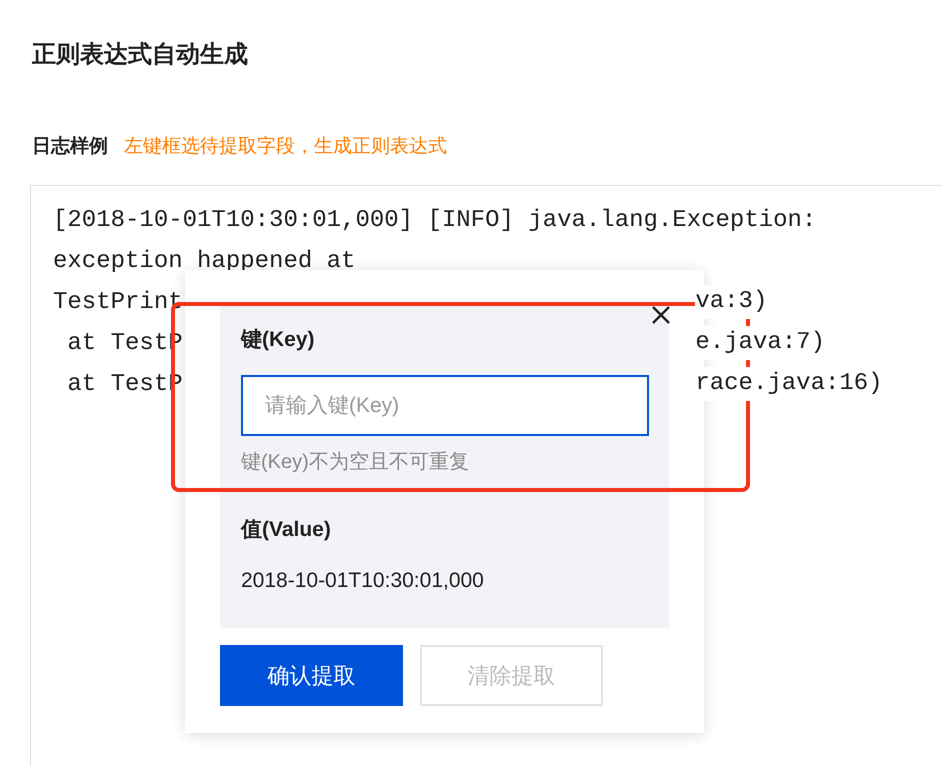 The image size is (942, 766). What do you see at coordinates (285, 147) in the screenshot?
I see `hint-text: 左键框选待提取字段，生成正则表达式` at bounding box center [285, 147].